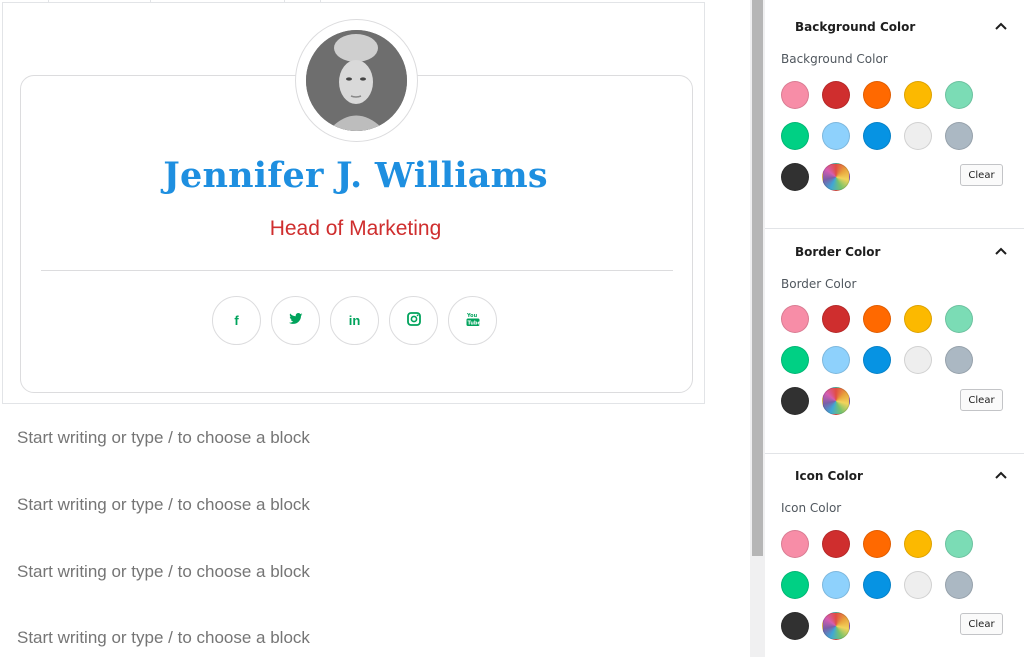  Describe the element at coordinates (894, 555) in the screenshot. I see `panel-icon-color: Icon Color Icon Color Clear` at that location.